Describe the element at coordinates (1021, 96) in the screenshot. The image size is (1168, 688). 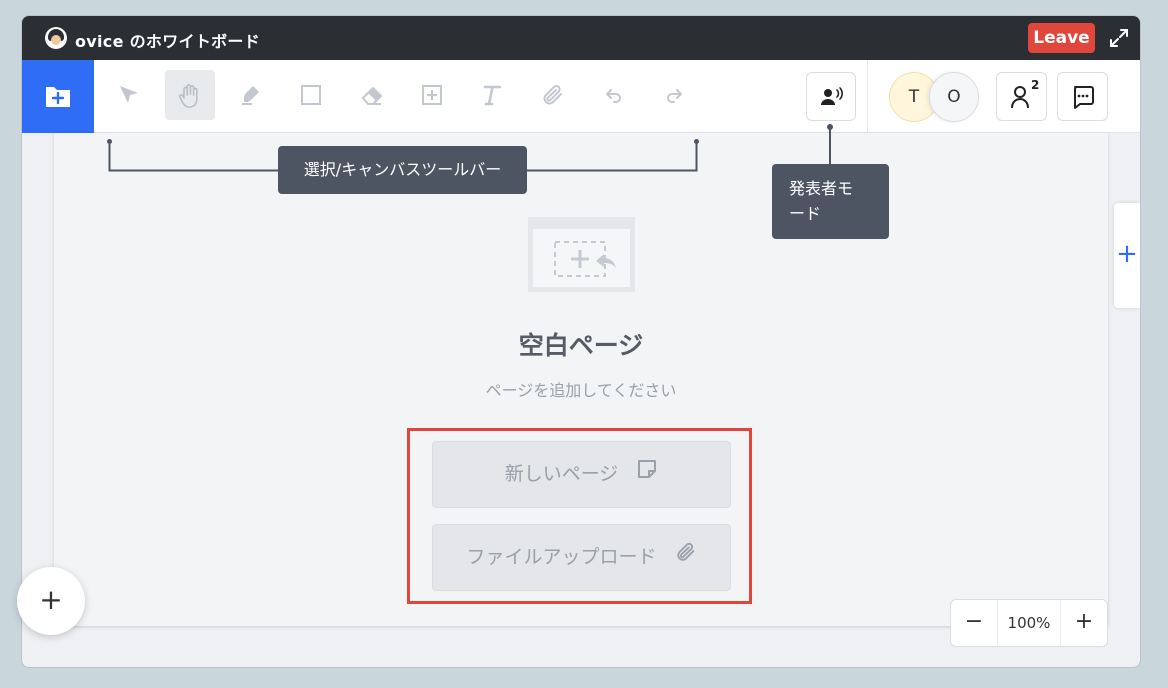
I see `participants-button: 2` at that location.